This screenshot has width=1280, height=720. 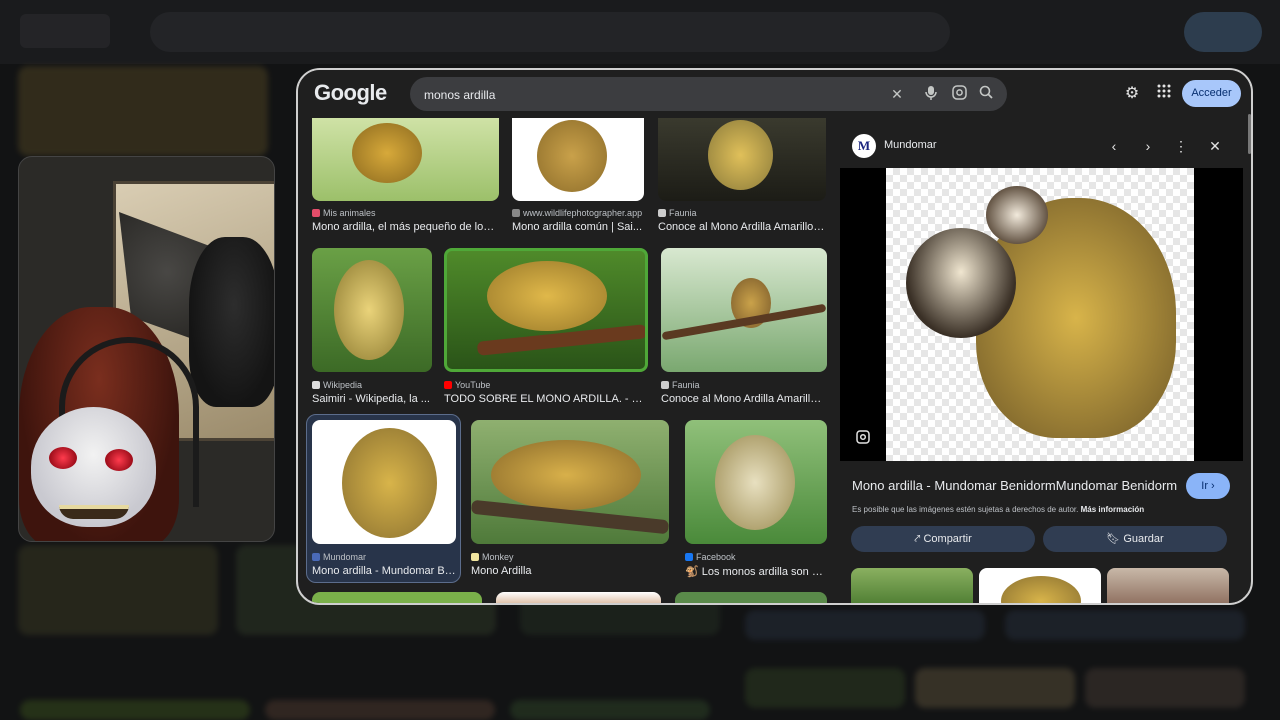 What do you see at coordinates (1115, 539) in the screenshot?
I see `bookmark-icon: 🔖︎` at bounding box center [1115, 539].